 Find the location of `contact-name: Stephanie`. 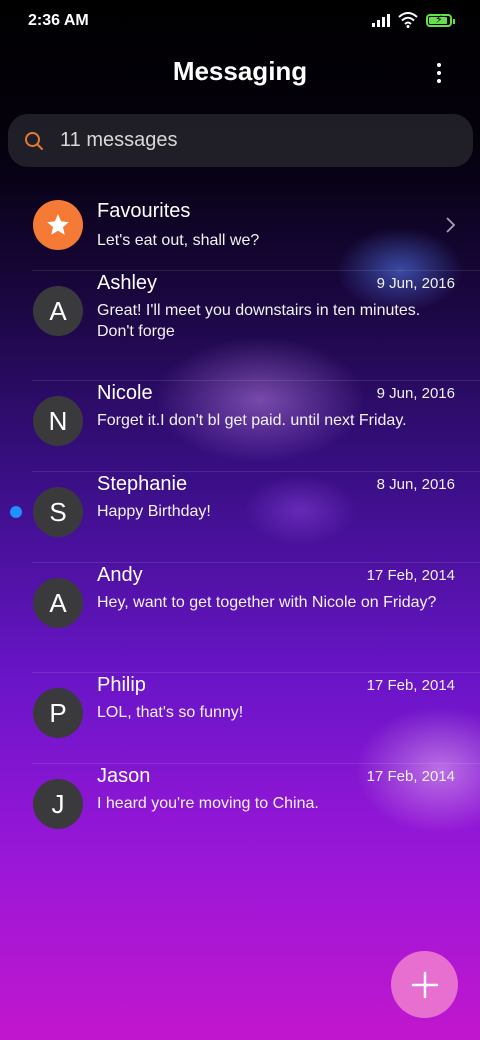

contact-name: Stephanie is located at coordinates (142, 484).